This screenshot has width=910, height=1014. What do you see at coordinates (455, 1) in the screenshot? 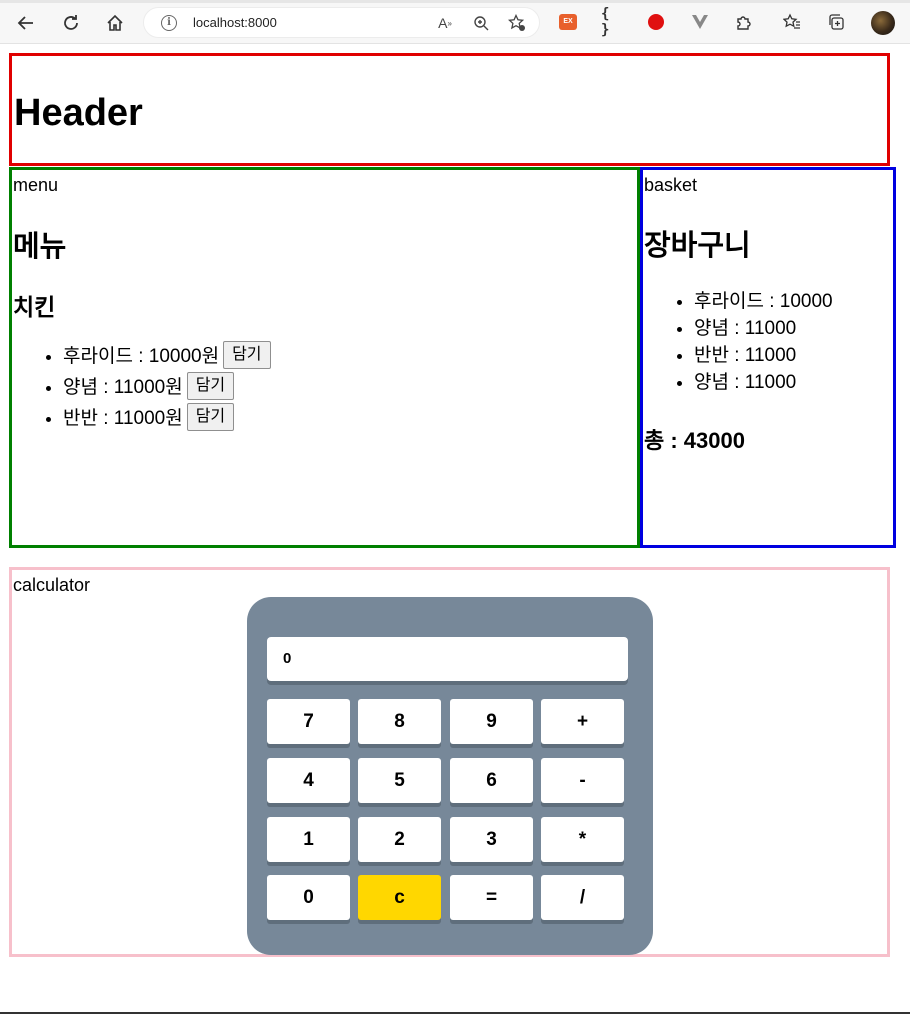
I see `tab-strip` at bounding box center [455, 1].